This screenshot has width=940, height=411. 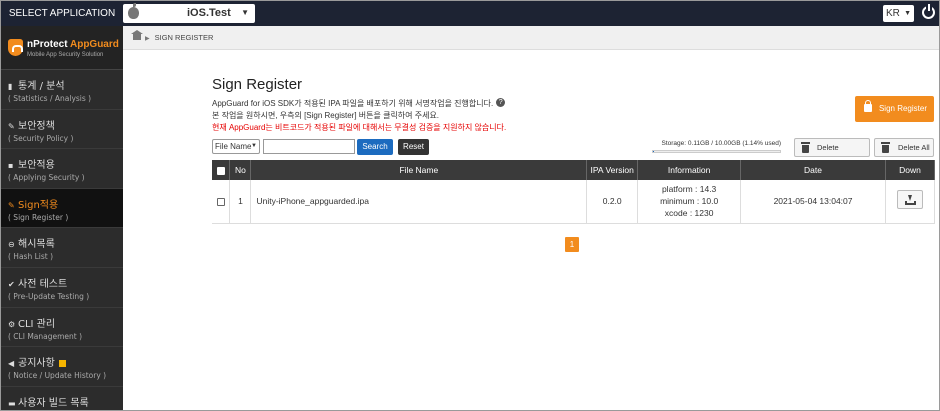 What do you see at coordinates (11, 284) in the screenshot?
I see `check-icon: ✔` at bounding box center [11, 284].